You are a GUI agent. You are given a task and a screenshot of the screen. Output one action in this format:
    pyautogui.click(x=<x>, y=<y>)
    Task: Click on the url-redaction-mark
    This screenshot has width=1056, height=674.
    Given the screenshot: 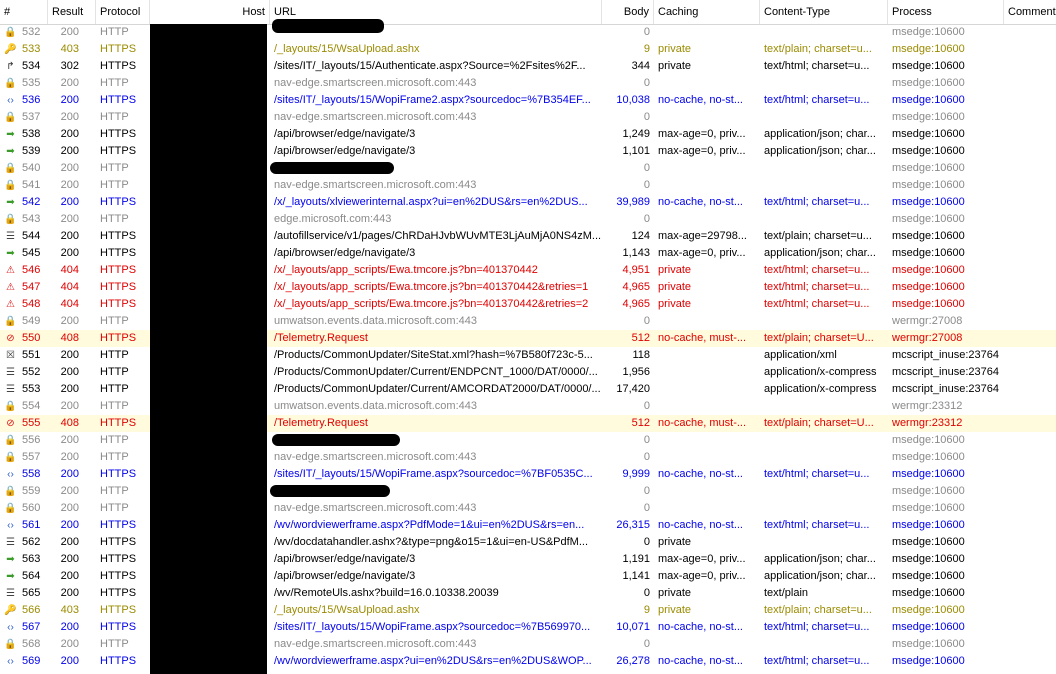 What is the action you would take?
    pyautogui.click(x=336, y=440)
    